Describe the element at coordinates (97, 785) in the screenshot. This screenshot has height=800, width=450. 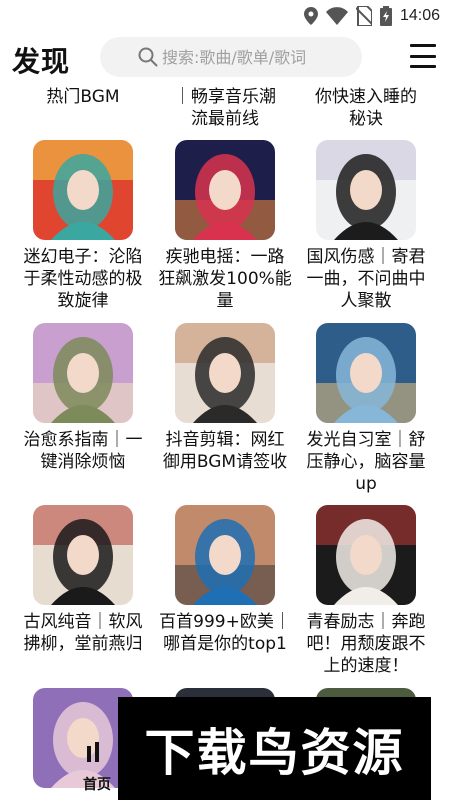
I see `nav-home-label: 首页` at that location.